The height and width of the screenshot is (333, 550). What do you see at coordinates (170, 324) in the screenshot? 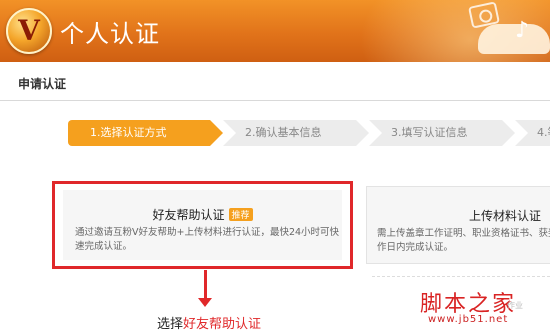
I see `caption-prefix: 选择` at bounding box center [170, 324].